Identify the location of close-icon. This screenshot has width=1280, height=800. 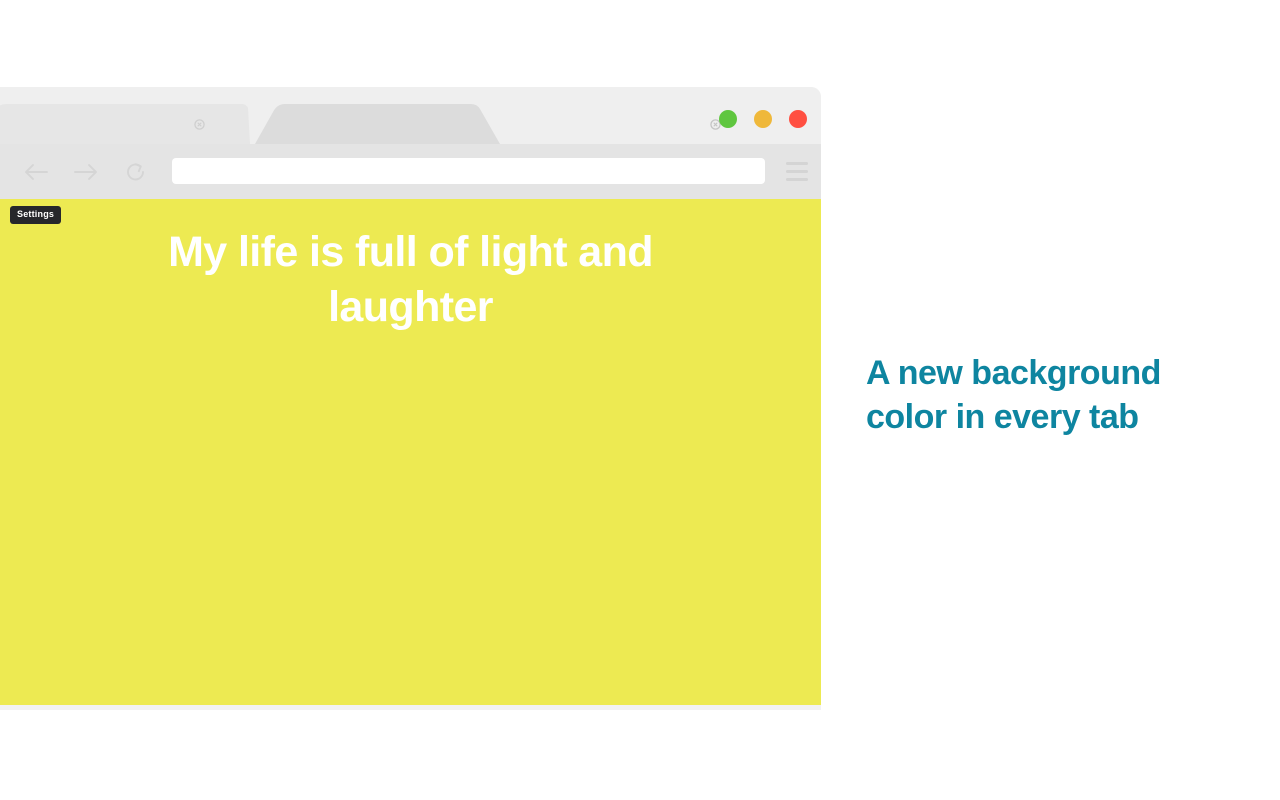
(199, 124).